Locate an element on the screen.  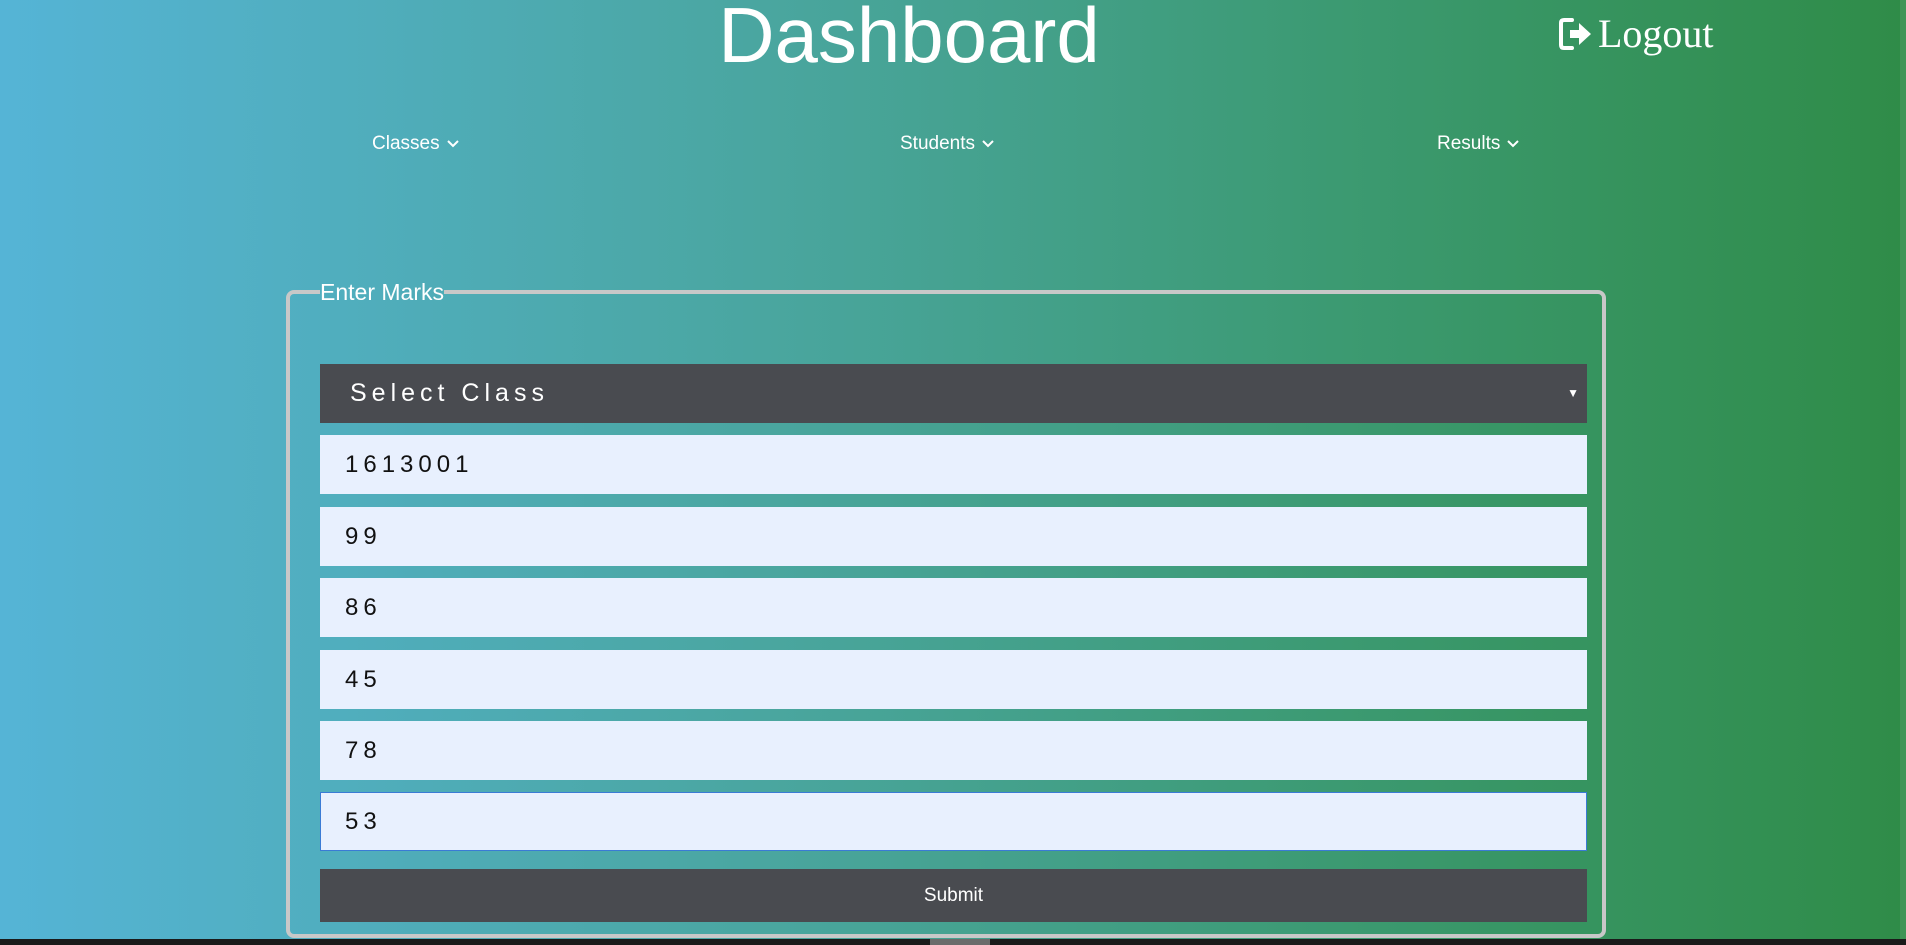
form-legend: Enter Marks is located at coordinates (382, 292).